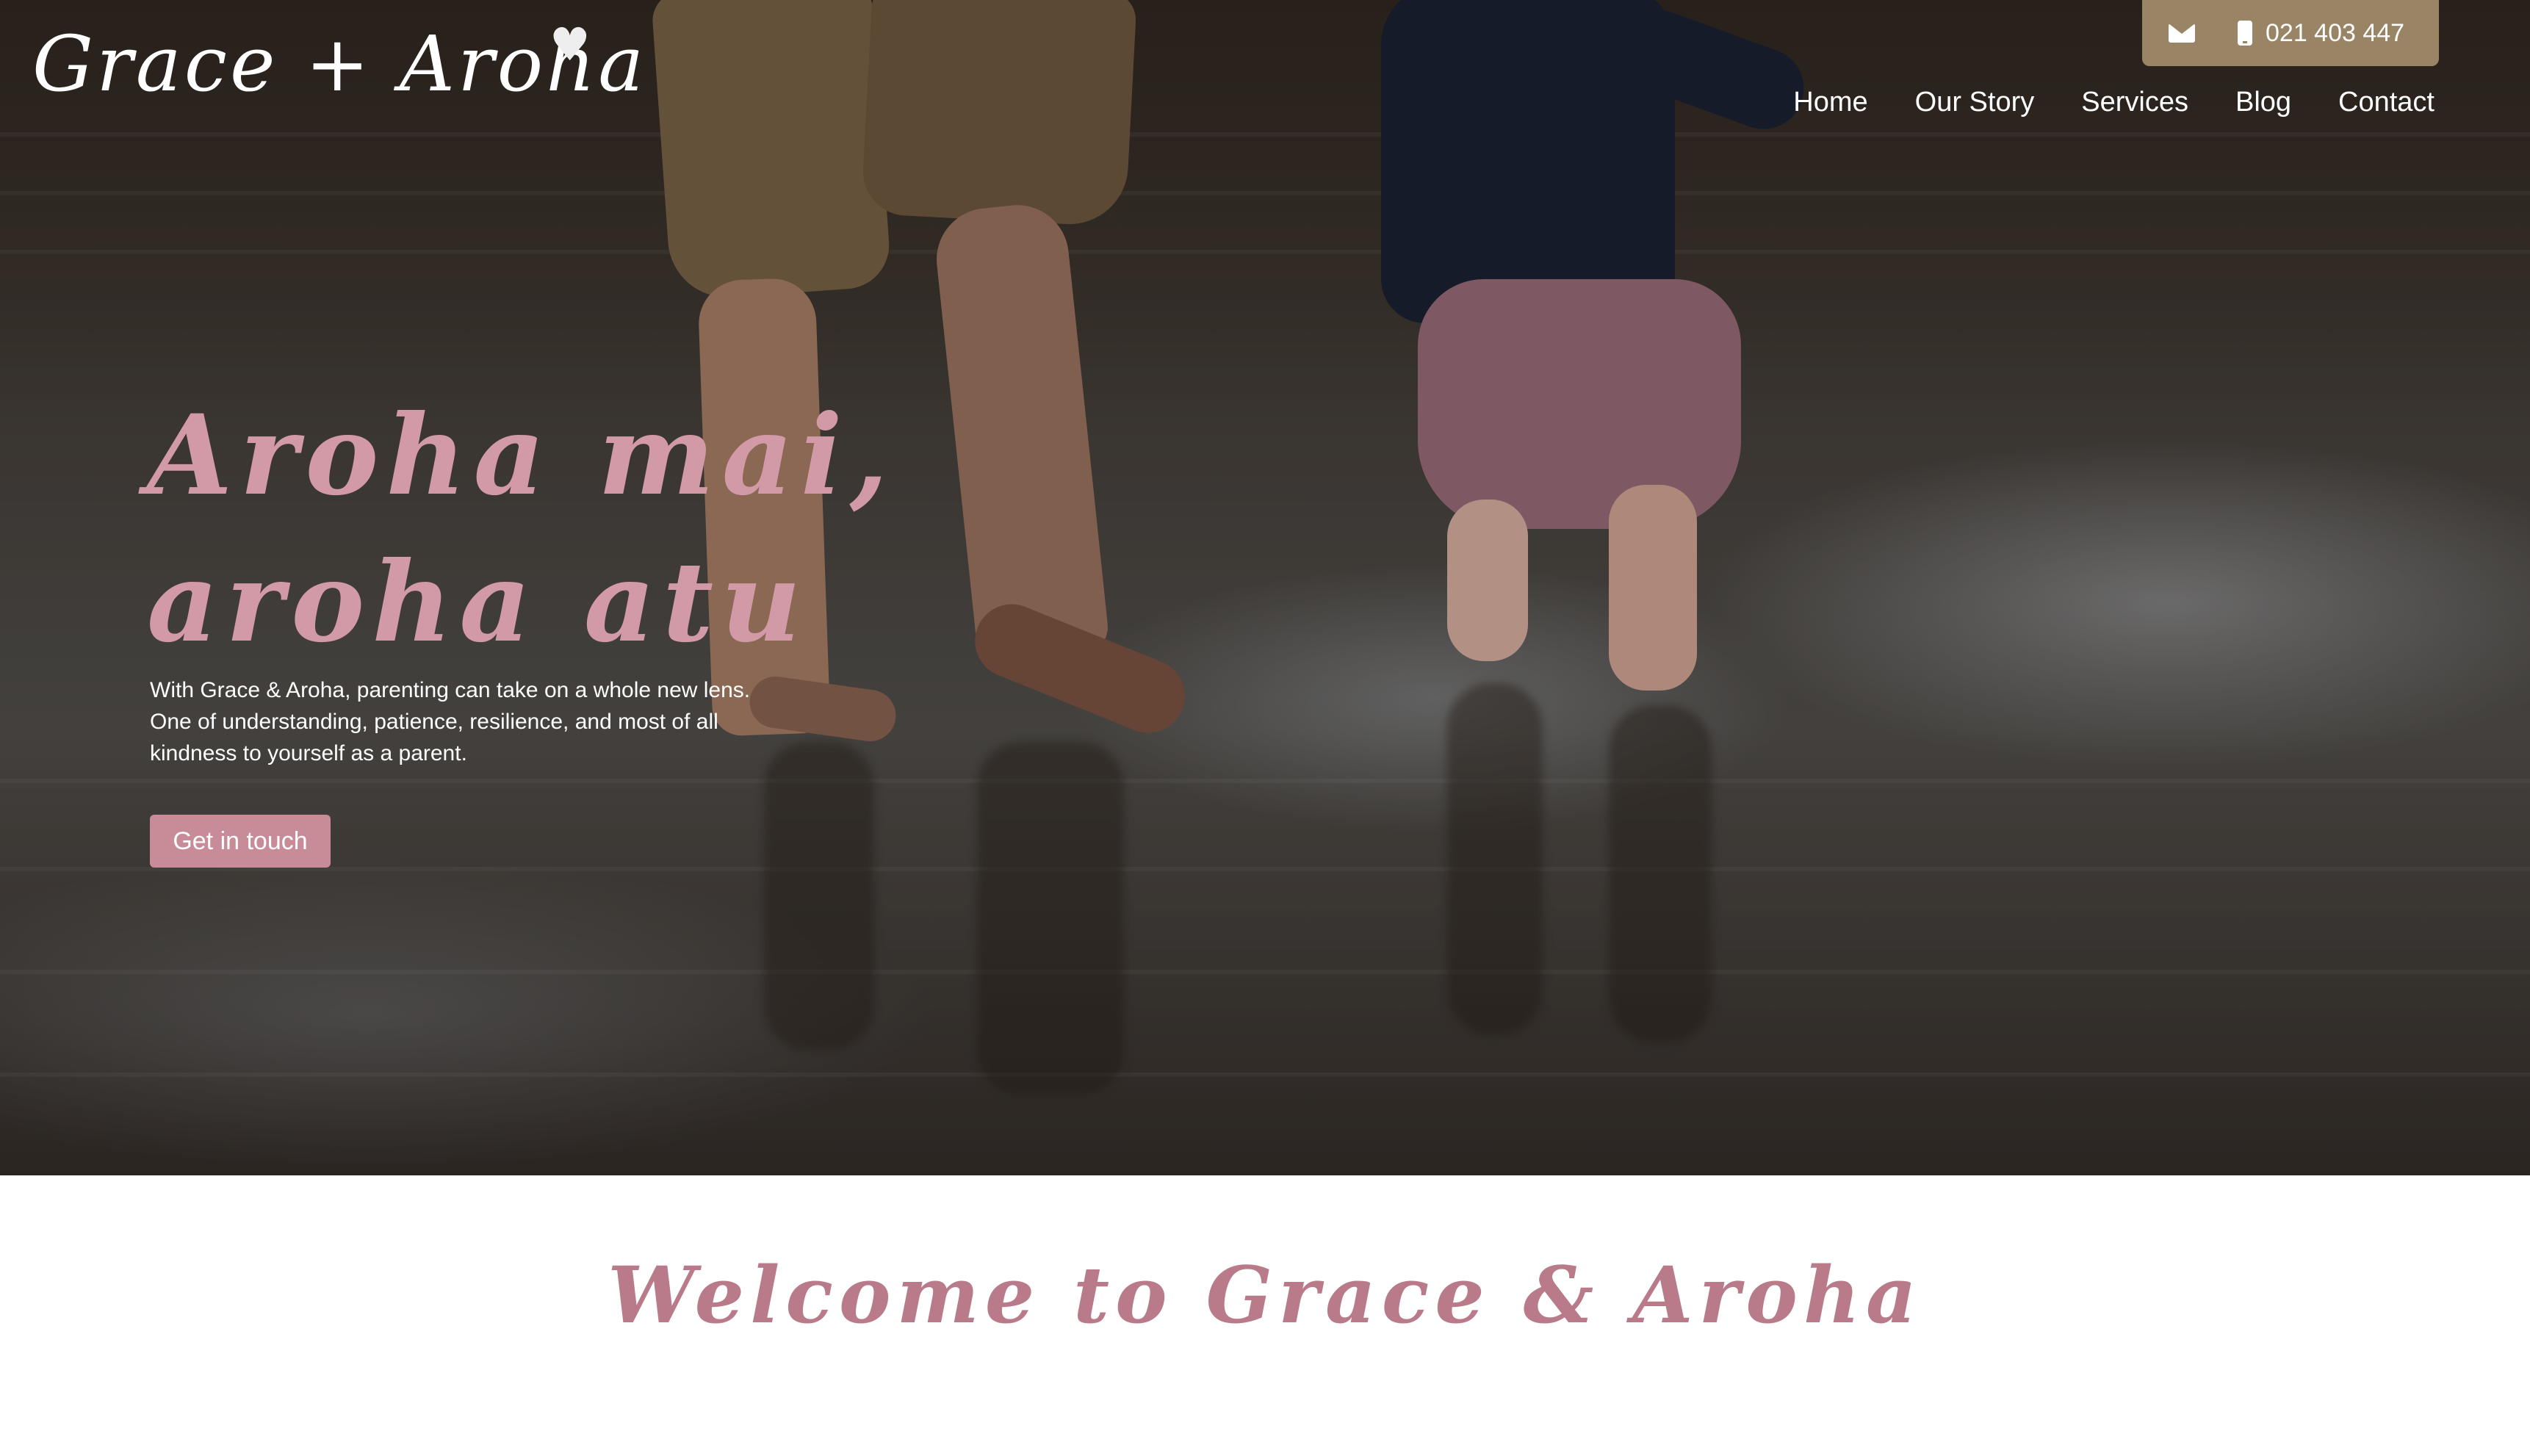 This screenshot has height=1456, width=2530. Describe the element at coordinates (240, 841) in the screenshot. I see `get-in-touch-button: Get in touch` at that location.